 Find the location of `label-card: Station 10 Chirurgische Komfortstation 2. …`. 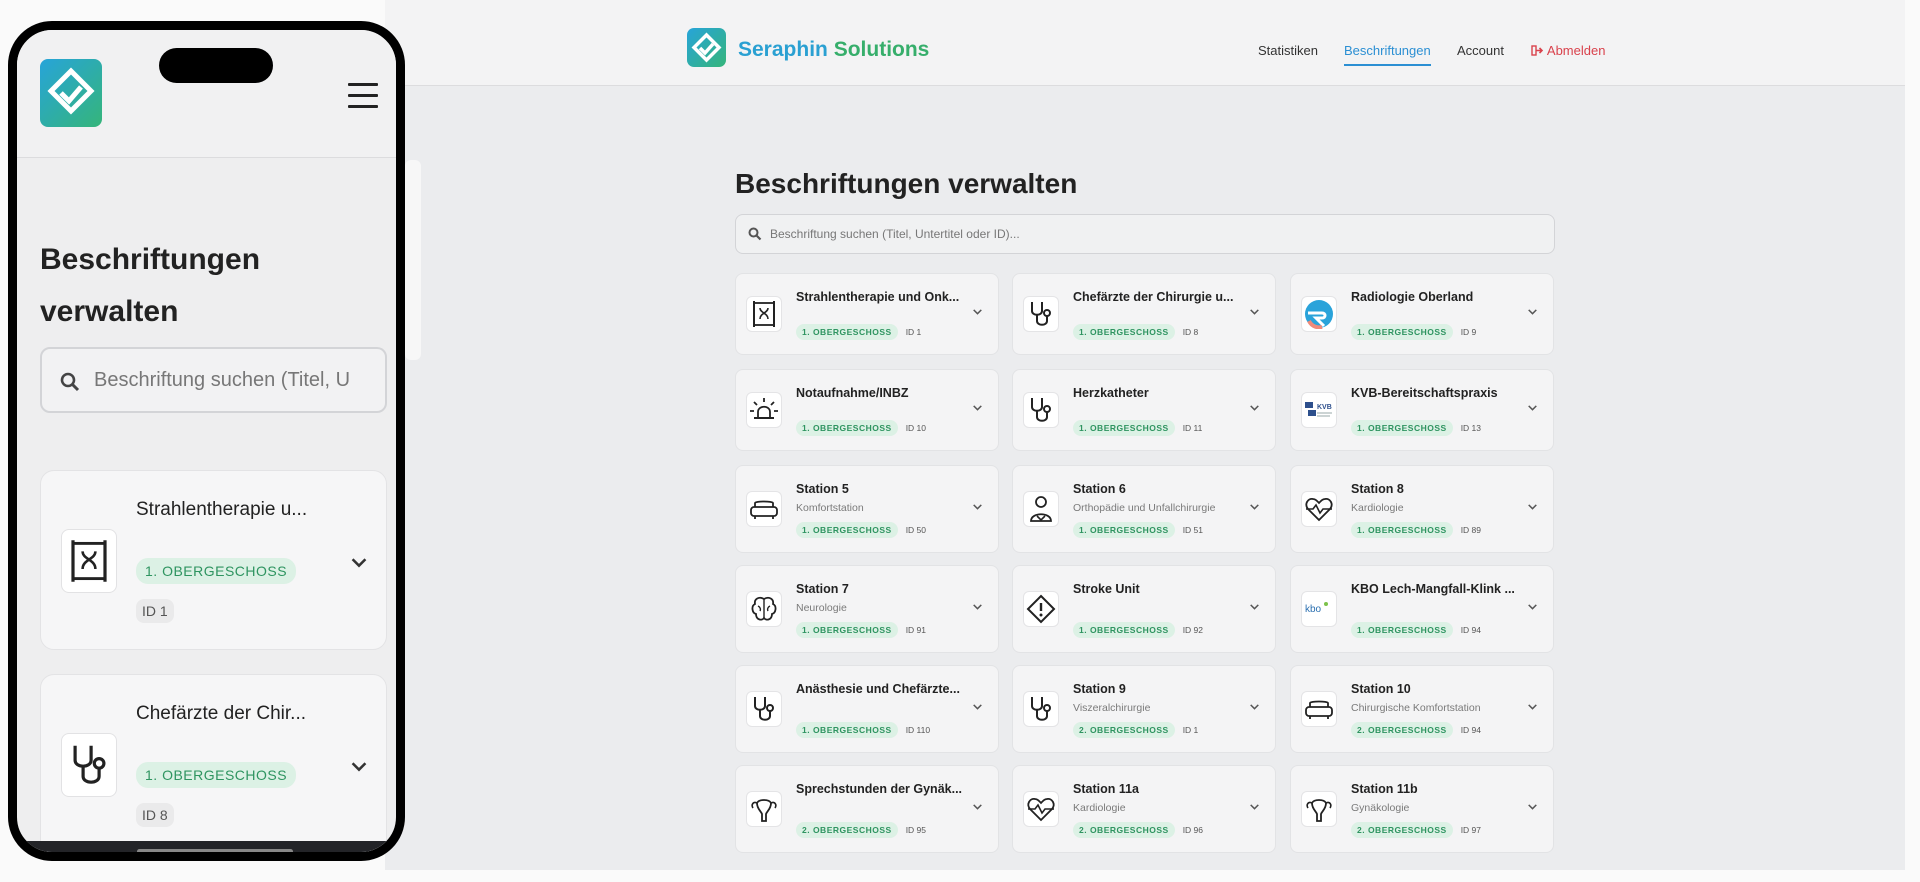

label-card: Station 10 Chirurgische Komfortstation 2. … is located at coordinates (1422, 709).